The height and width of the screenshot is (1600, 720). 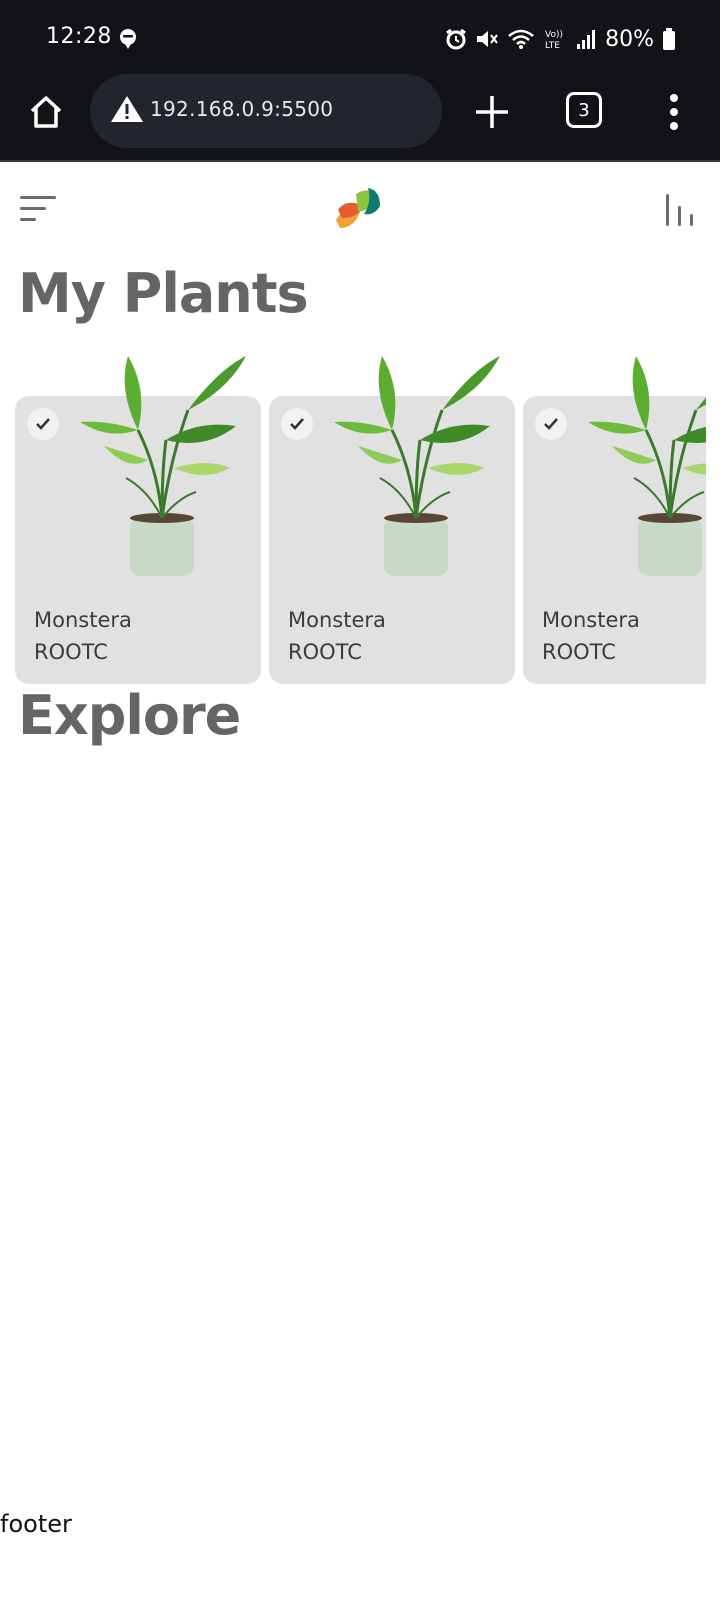 I want to click on menu-icon, so click(x=39, y=209).